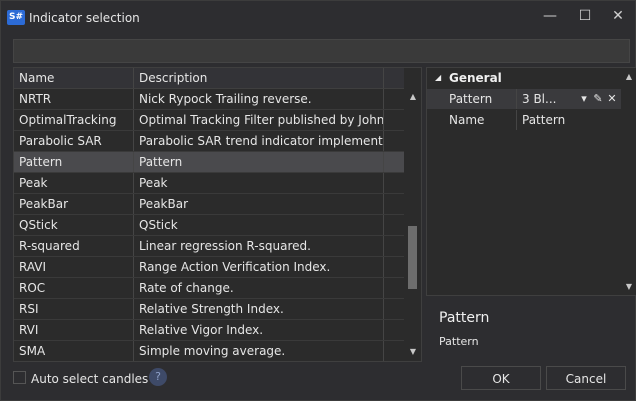 Image resolution: width=636 pixels, height=401 pixels. I want to click on minimize-button: —, so click(550, 16).